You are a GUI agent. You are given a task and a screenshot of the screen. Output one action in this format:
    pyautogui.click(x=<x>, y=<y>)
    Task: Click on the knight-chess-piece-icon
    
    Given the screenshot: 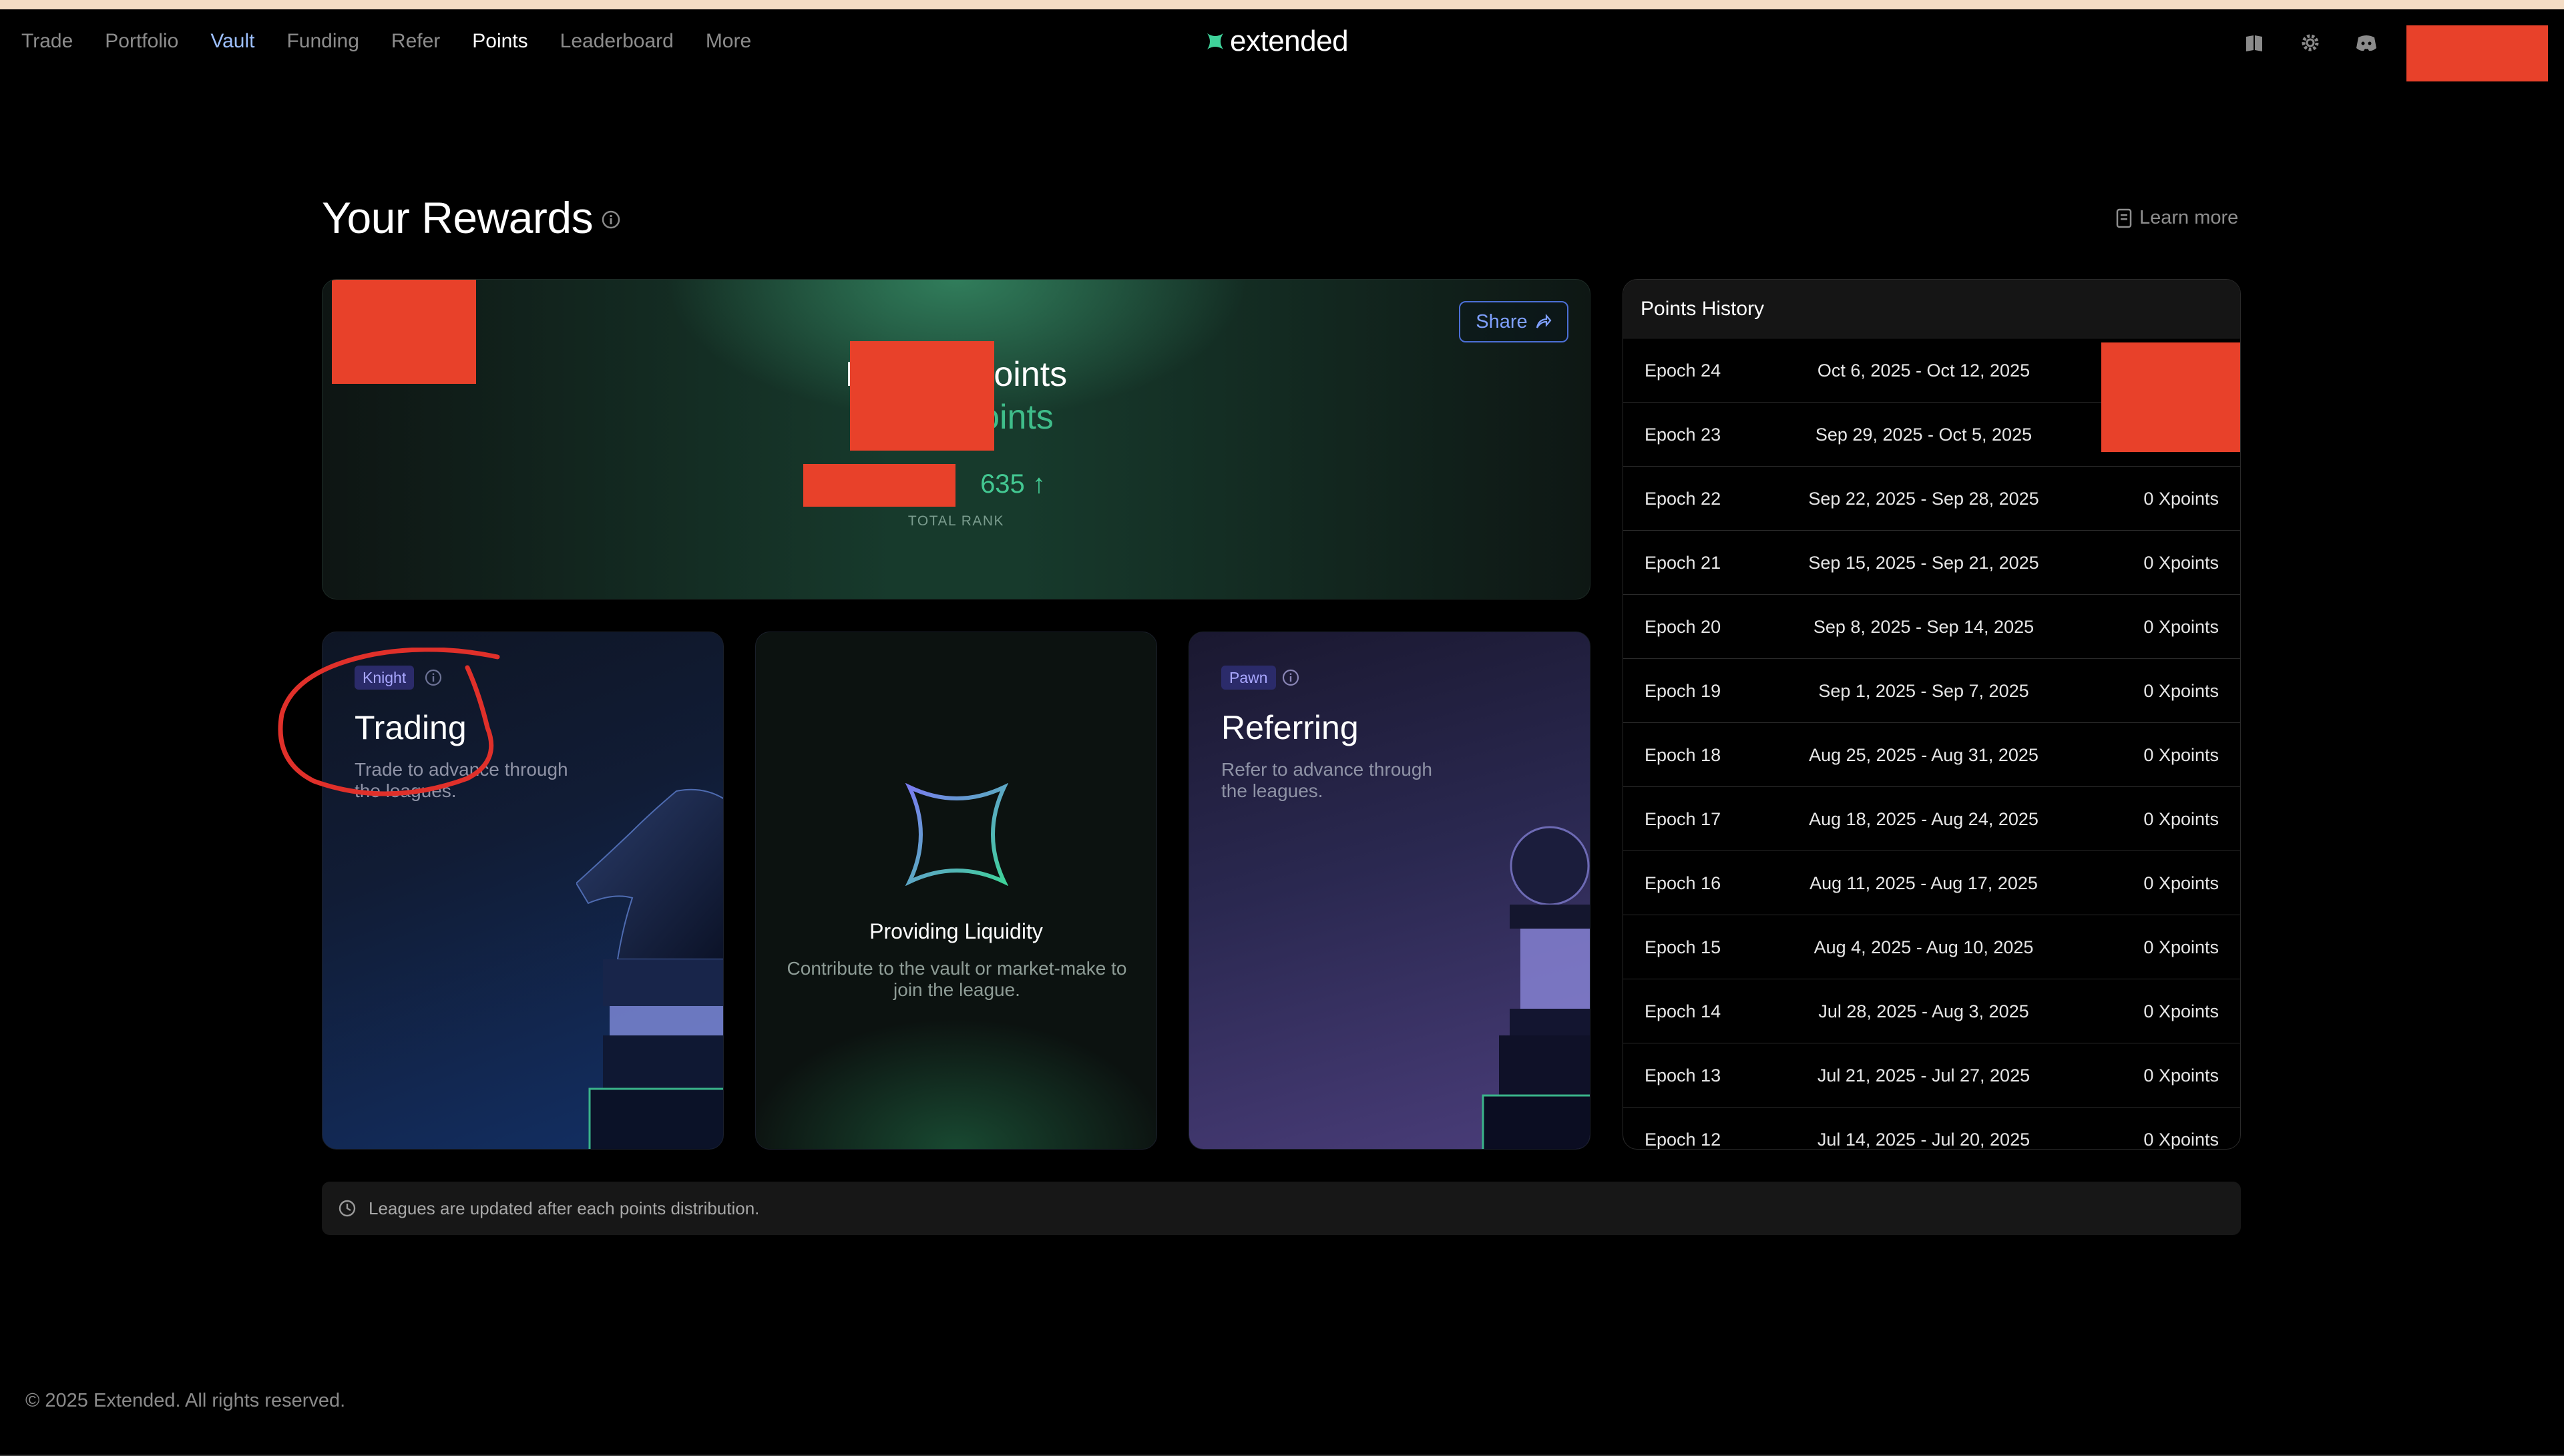 What is the action you would take?
    pyautogui.click(x=649, y=968)
    